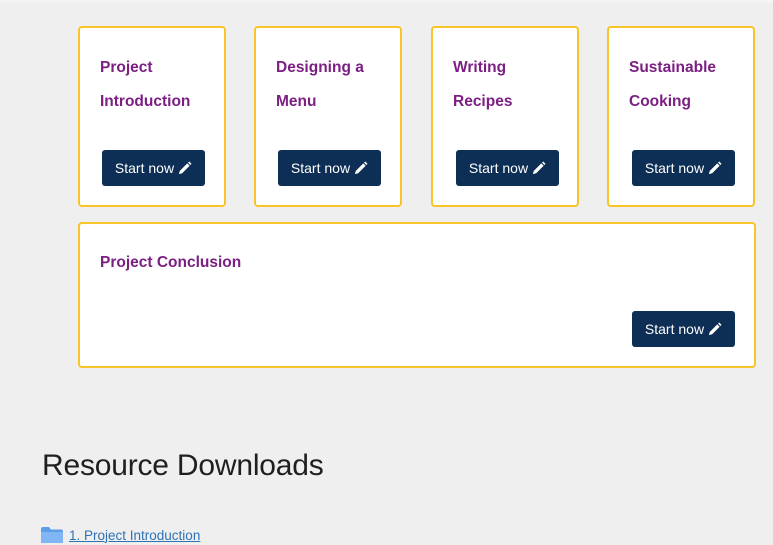 Image resolution: width=773 pixels, height=545 pixels. Describe the element at coordinates (134, 535) in the screenshot. I see `resource-link: 1. Project Introduction` at that location.